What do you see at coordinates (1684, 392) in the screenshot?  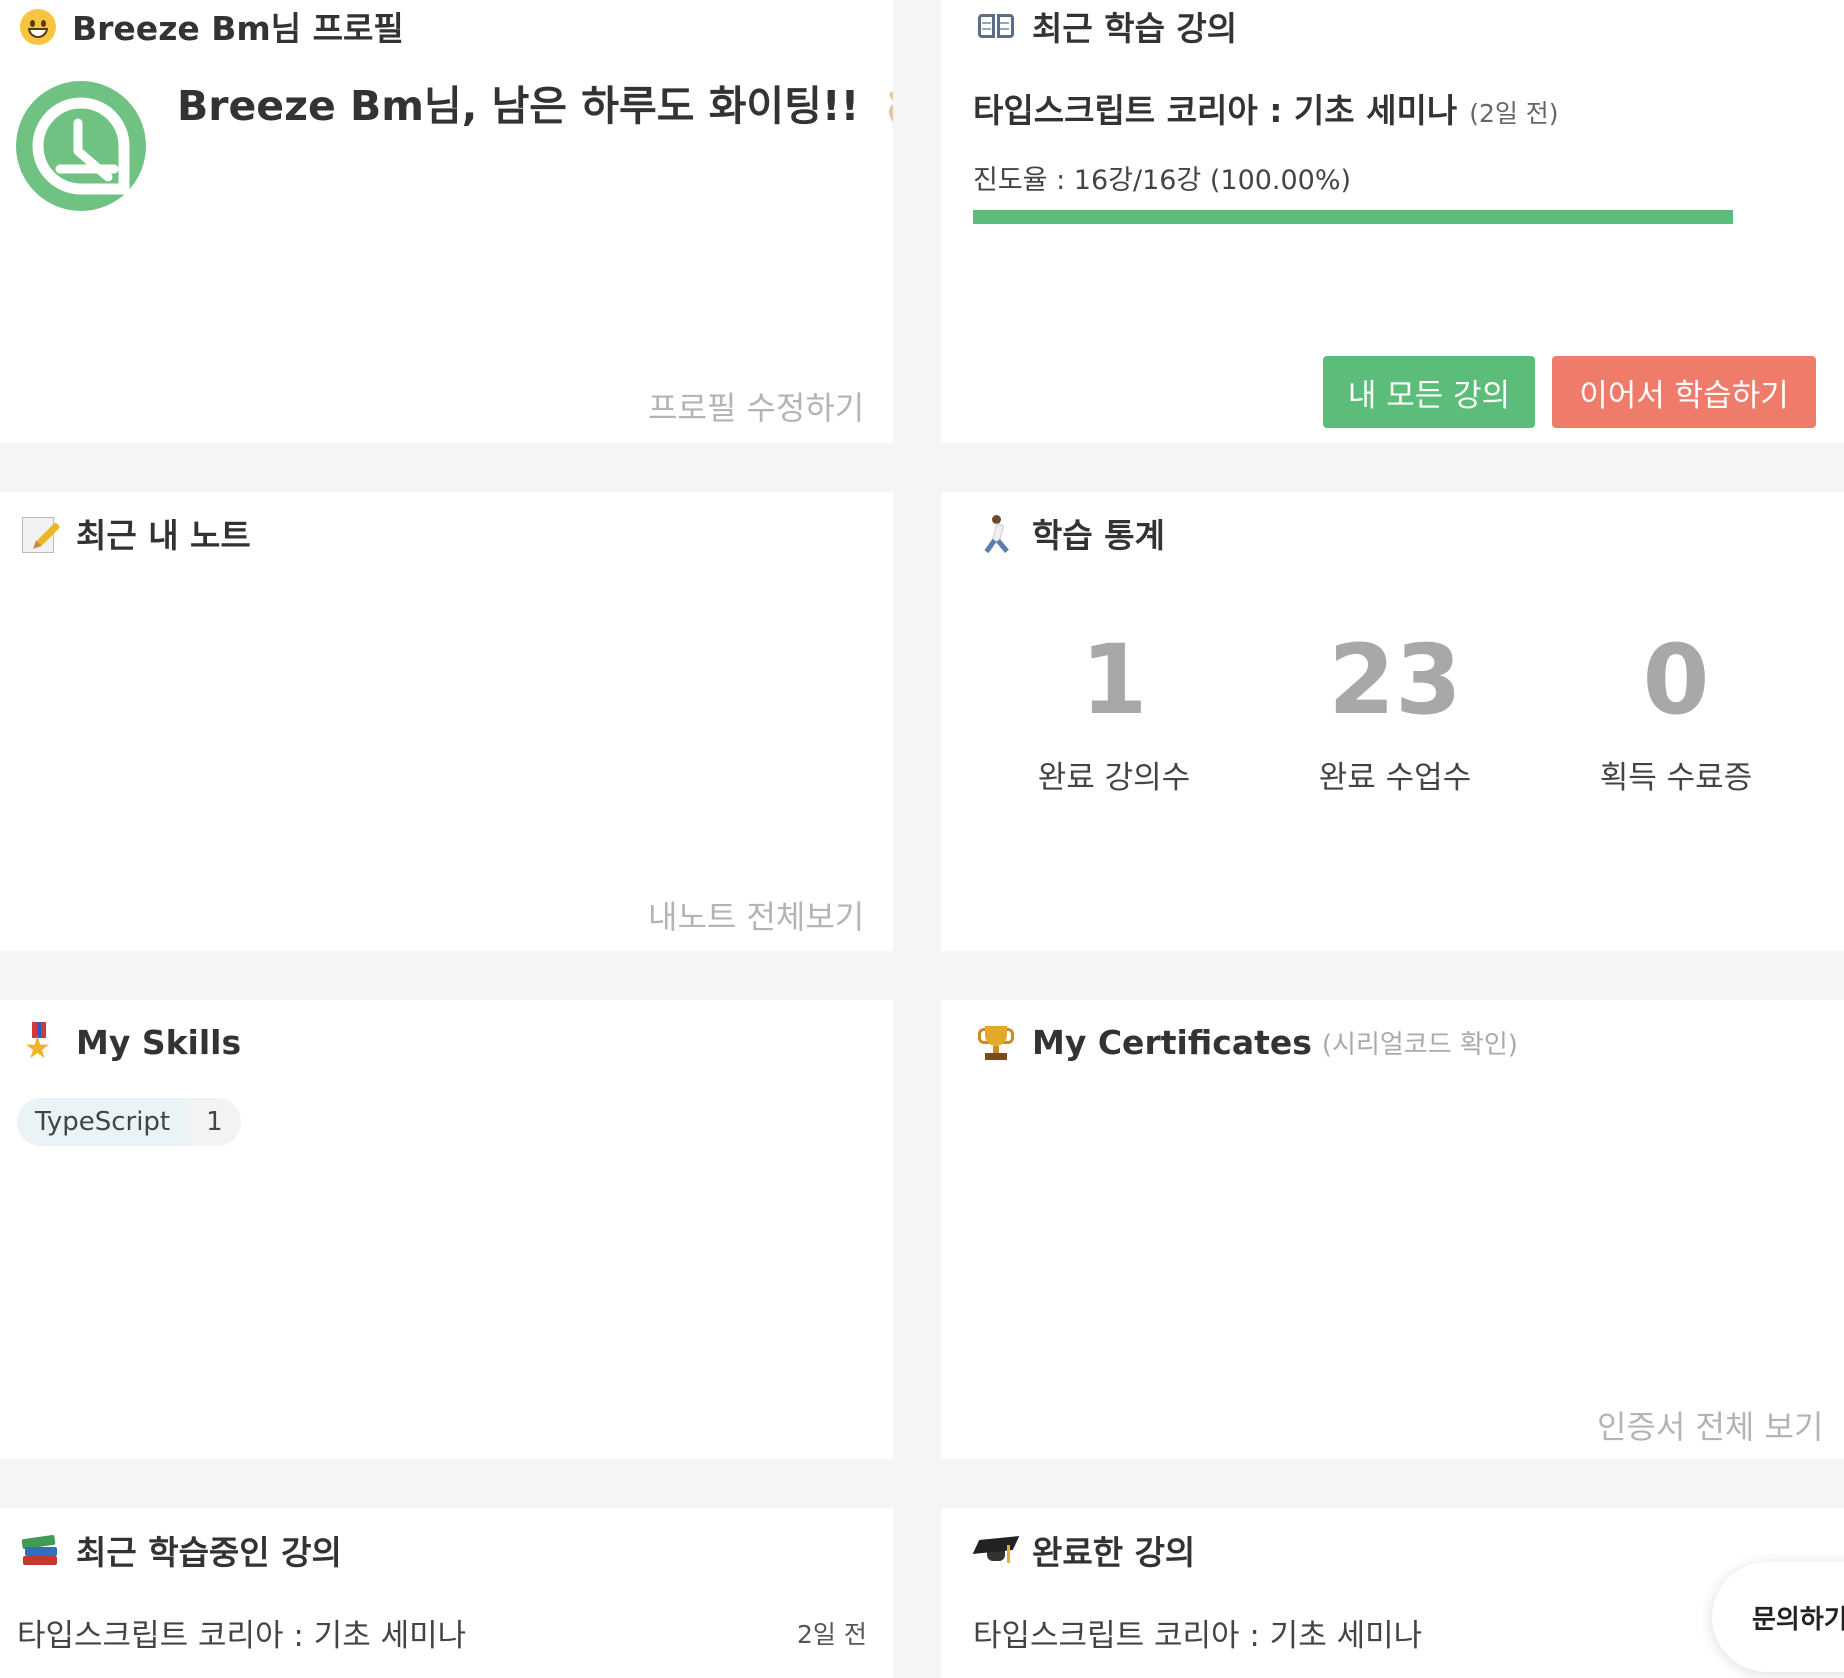 I see `continue-learning-button: 이어서 학습하기` at bounding box center [1684, 392].